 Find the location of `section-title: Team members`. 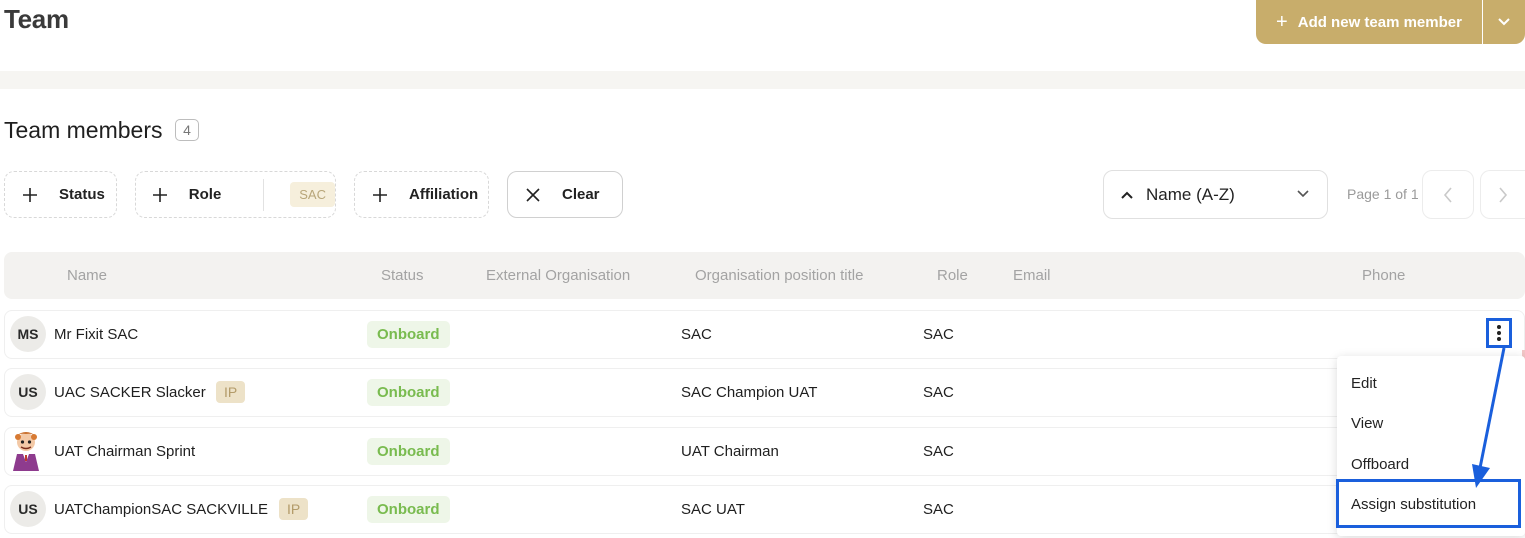

section-title: Team members is located at coordinates (83, 130).